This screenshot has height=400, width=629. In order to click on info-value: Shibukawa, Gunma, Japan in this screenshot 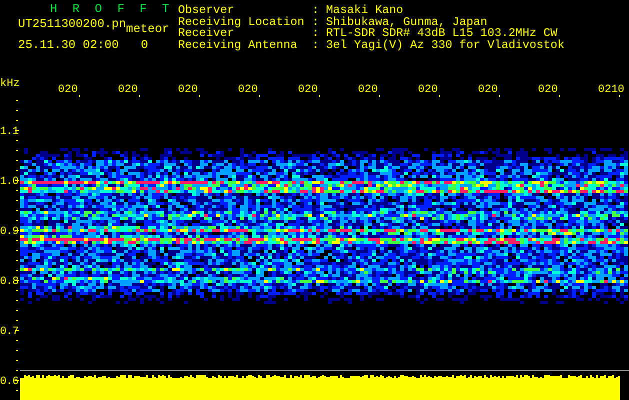, I will do `click(407, 22)`.